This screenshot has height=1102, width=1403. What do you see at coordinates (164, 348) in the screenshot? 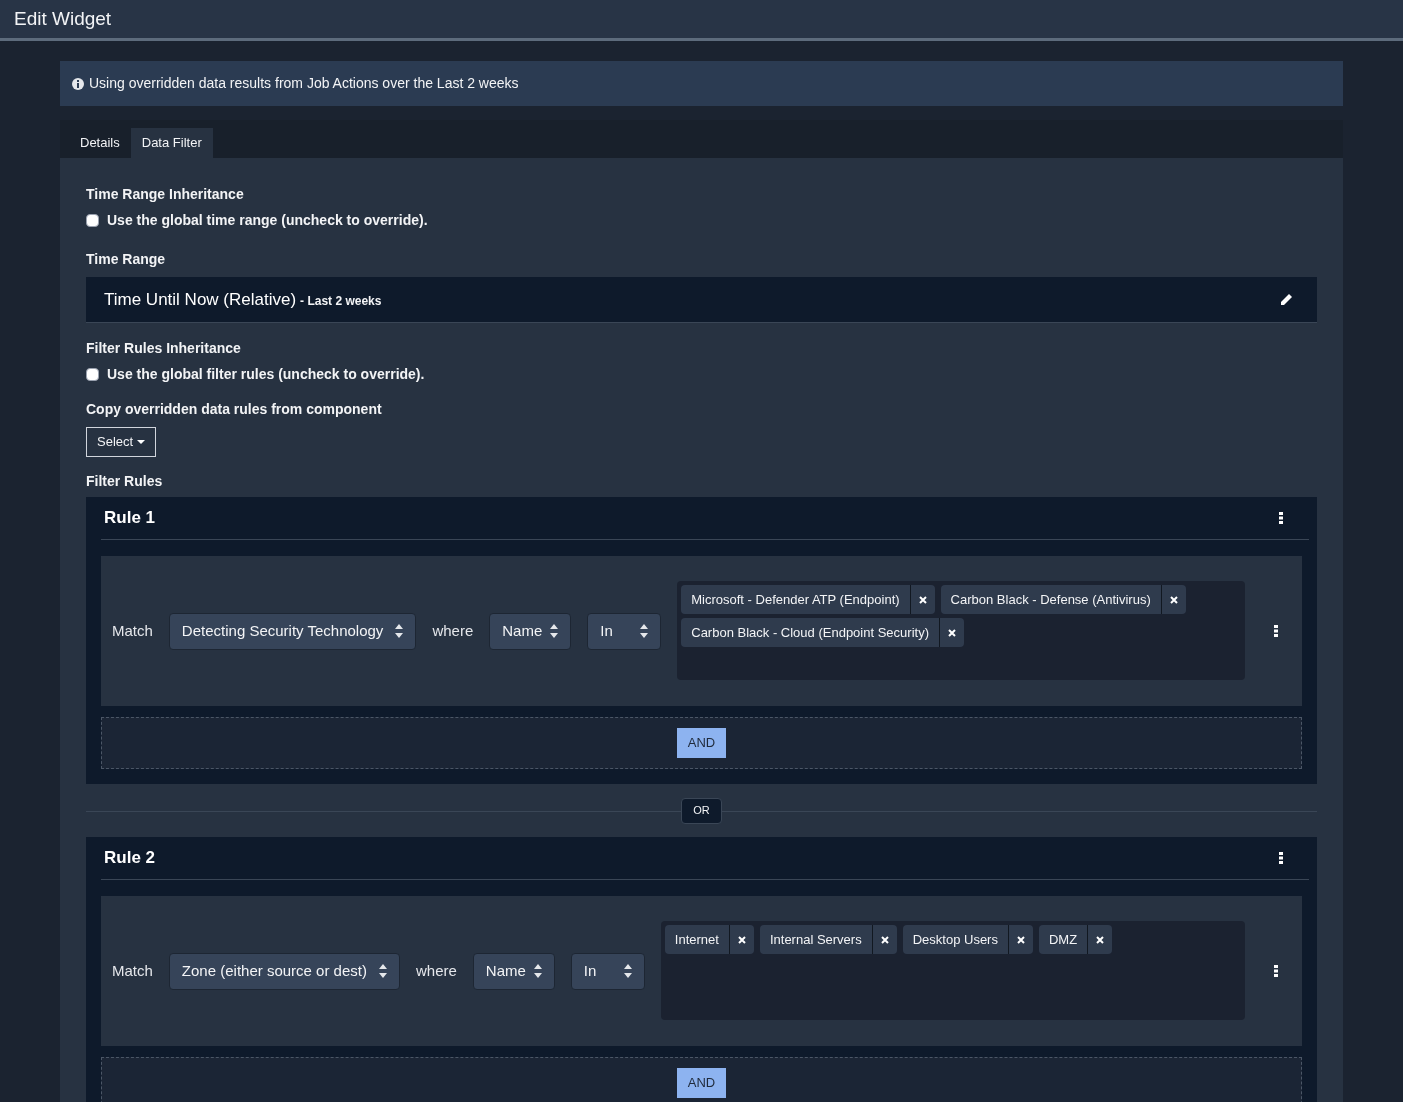
I see `section-heading: Filter Rules Inheritance` at bounding box center [164, 348].